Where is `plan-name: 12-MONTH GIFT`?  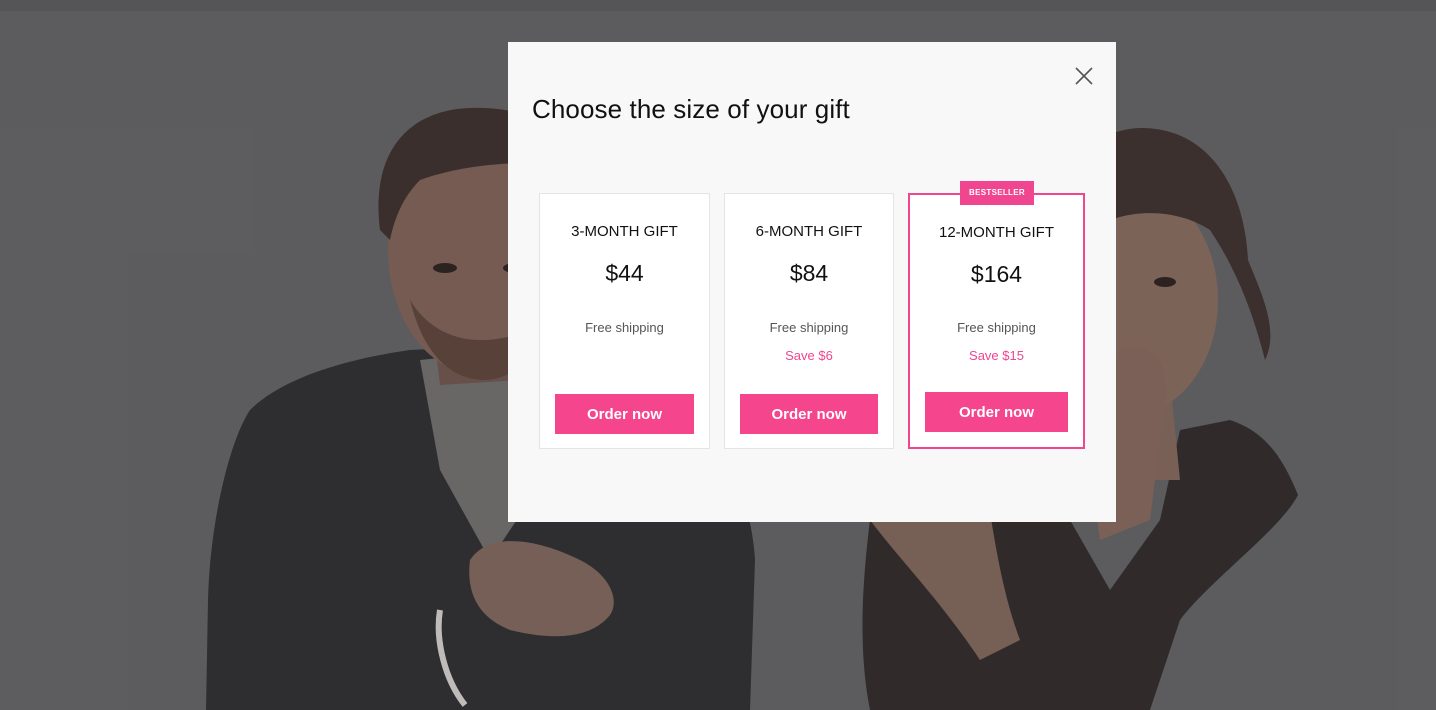
plan-name: 12-MONTH GIFT is located at coordinates (996, 232).